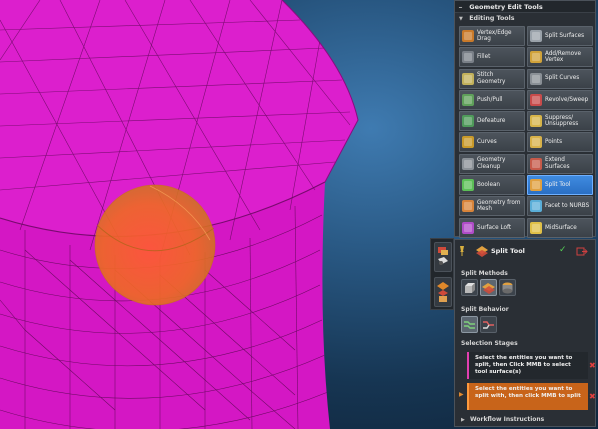  I want to click on facet-to-nurbs-icon, so click(536, 206).